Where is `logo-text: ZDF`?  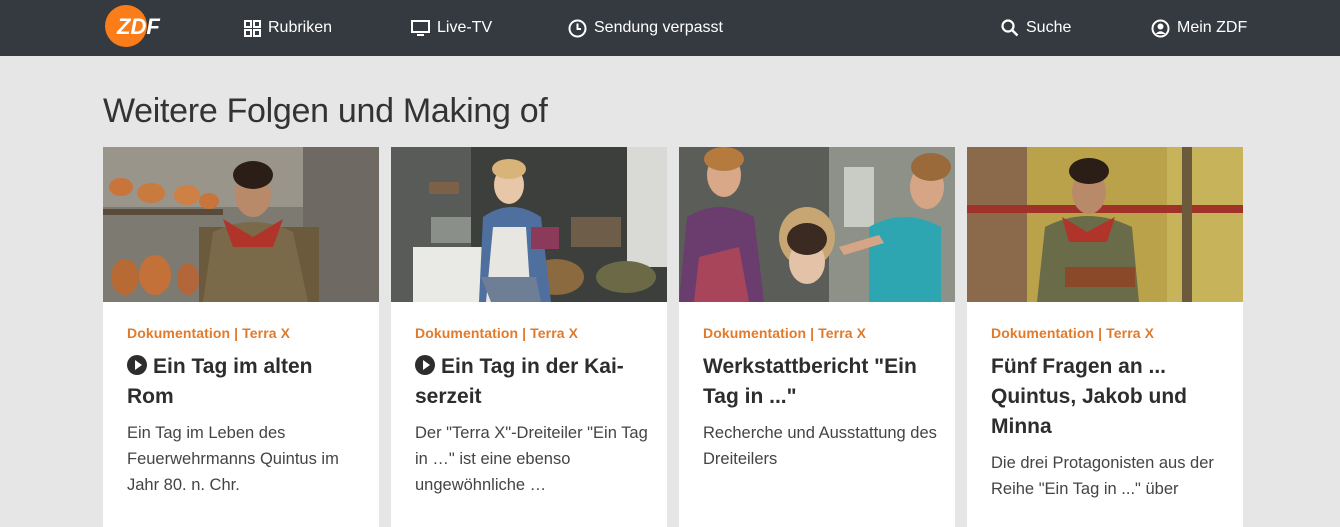 logo-text: ZDF is located at coordinates (138, 26).